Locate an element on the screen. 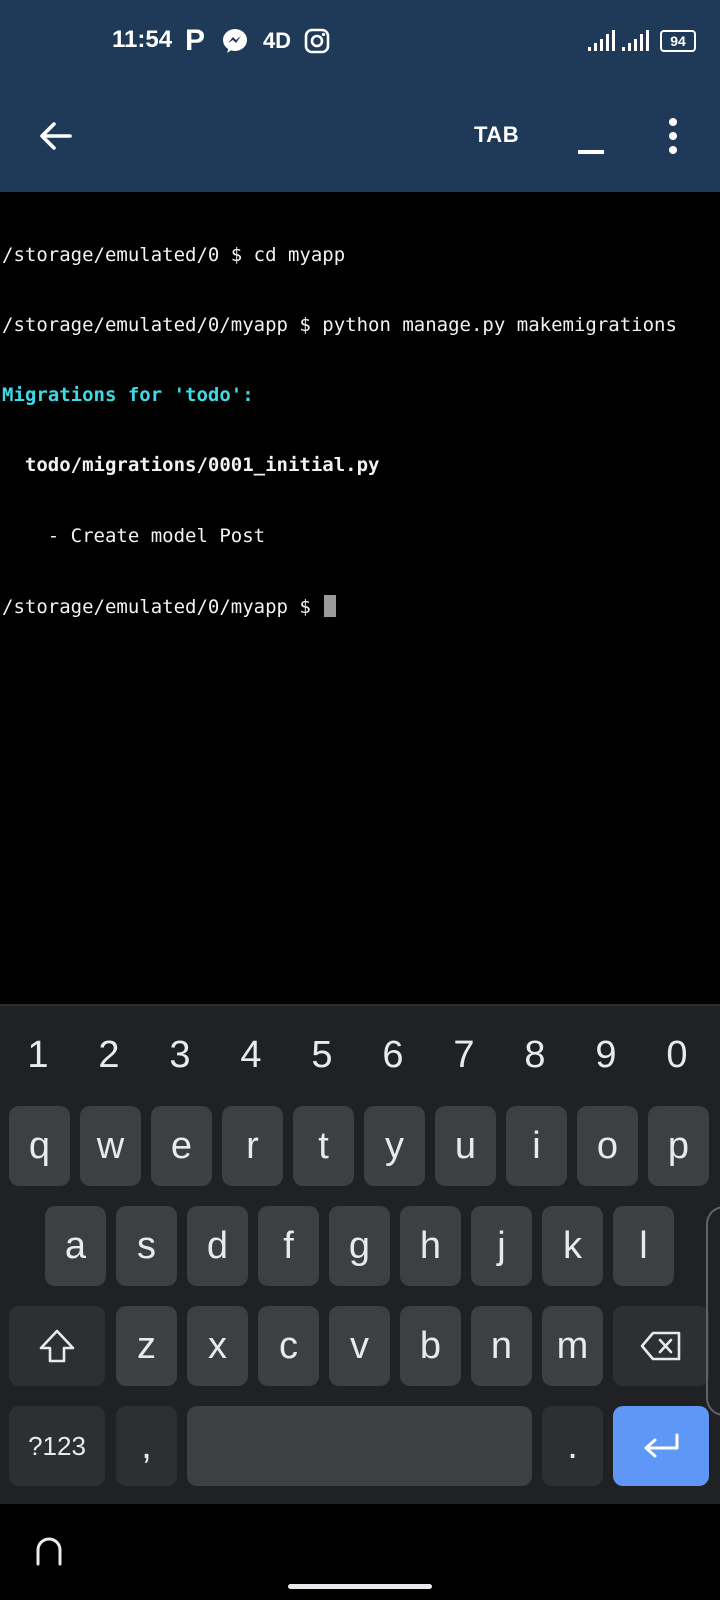 The width and height of the screenshot is (720, 1600). key-k: k is located at coordinates (572, 1246).